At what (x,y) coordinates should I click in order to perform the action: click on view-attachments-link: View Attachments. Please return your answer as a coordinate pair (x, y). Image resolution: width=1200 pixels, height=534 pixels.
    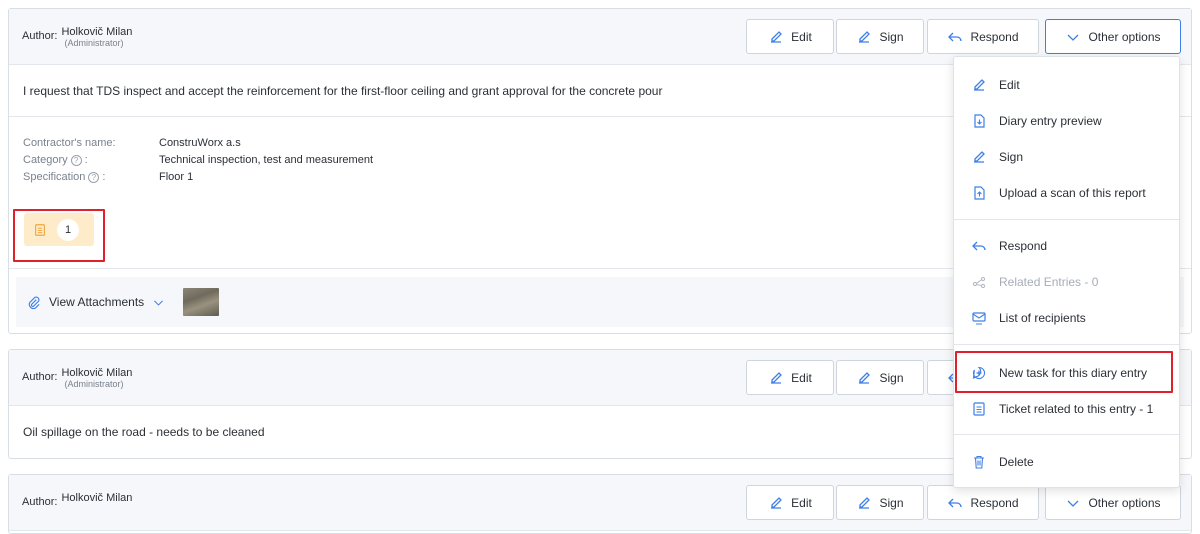
    Looking at the image, I should click on (96, 302).